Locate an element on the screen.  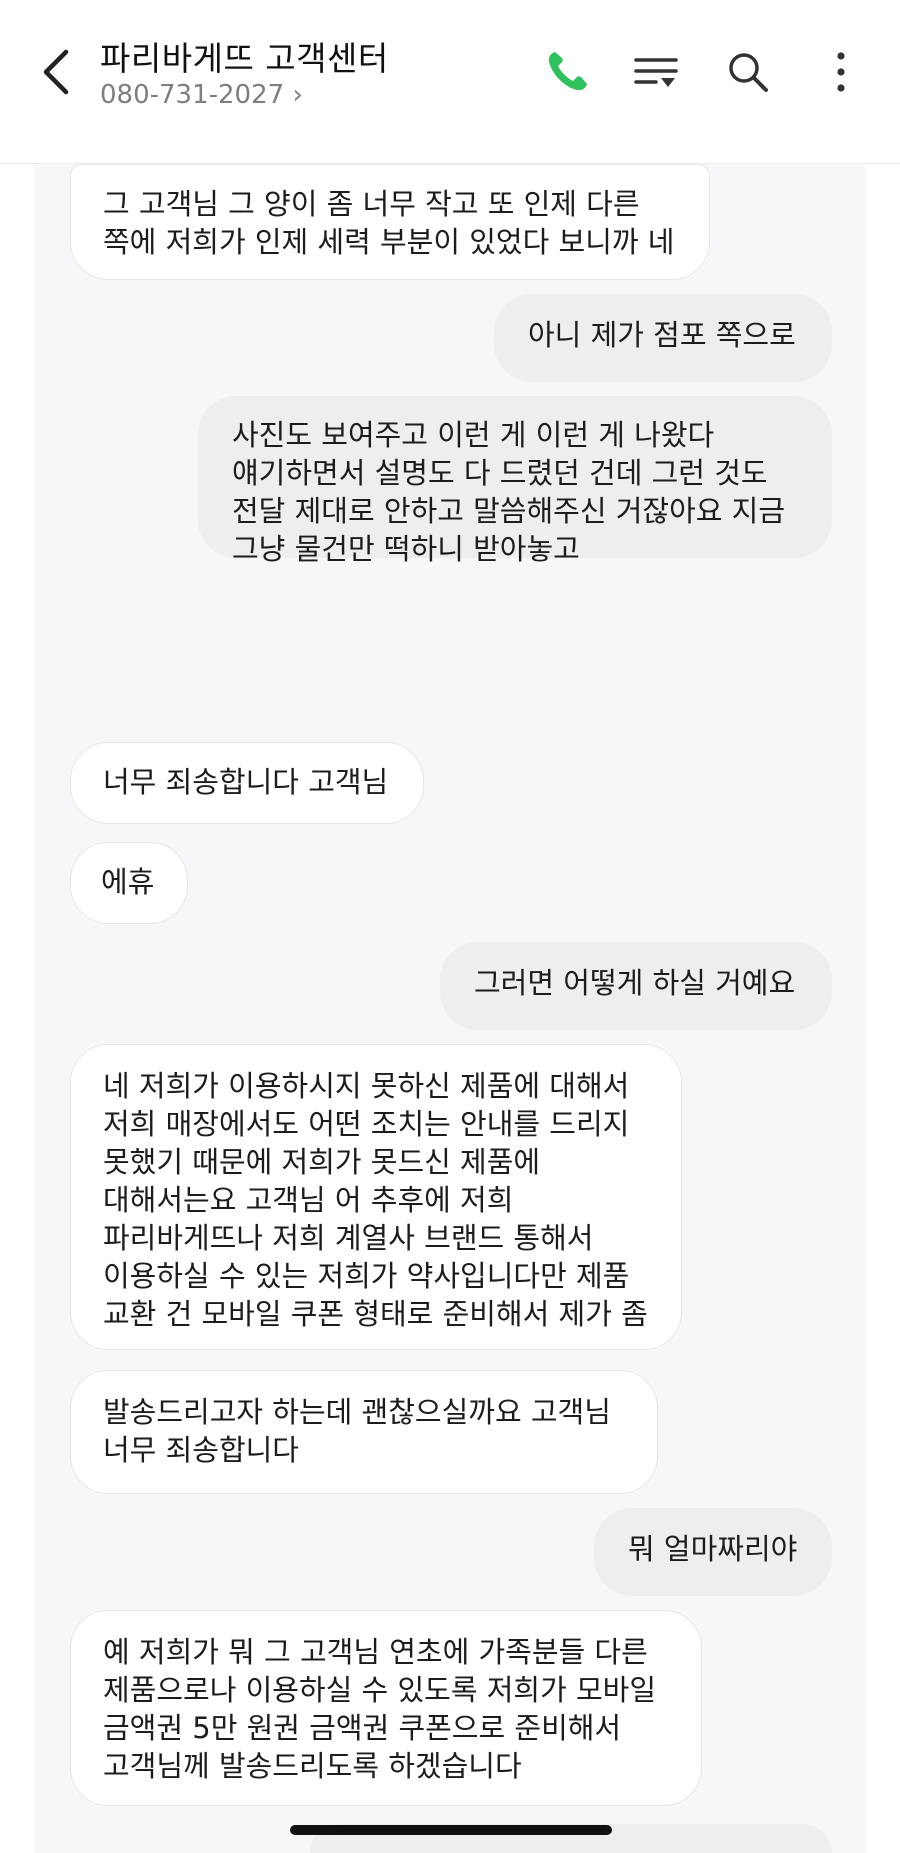
message-outgoing: 아니 제가 점포 쪽으로 is located at coordinates (663, 338).